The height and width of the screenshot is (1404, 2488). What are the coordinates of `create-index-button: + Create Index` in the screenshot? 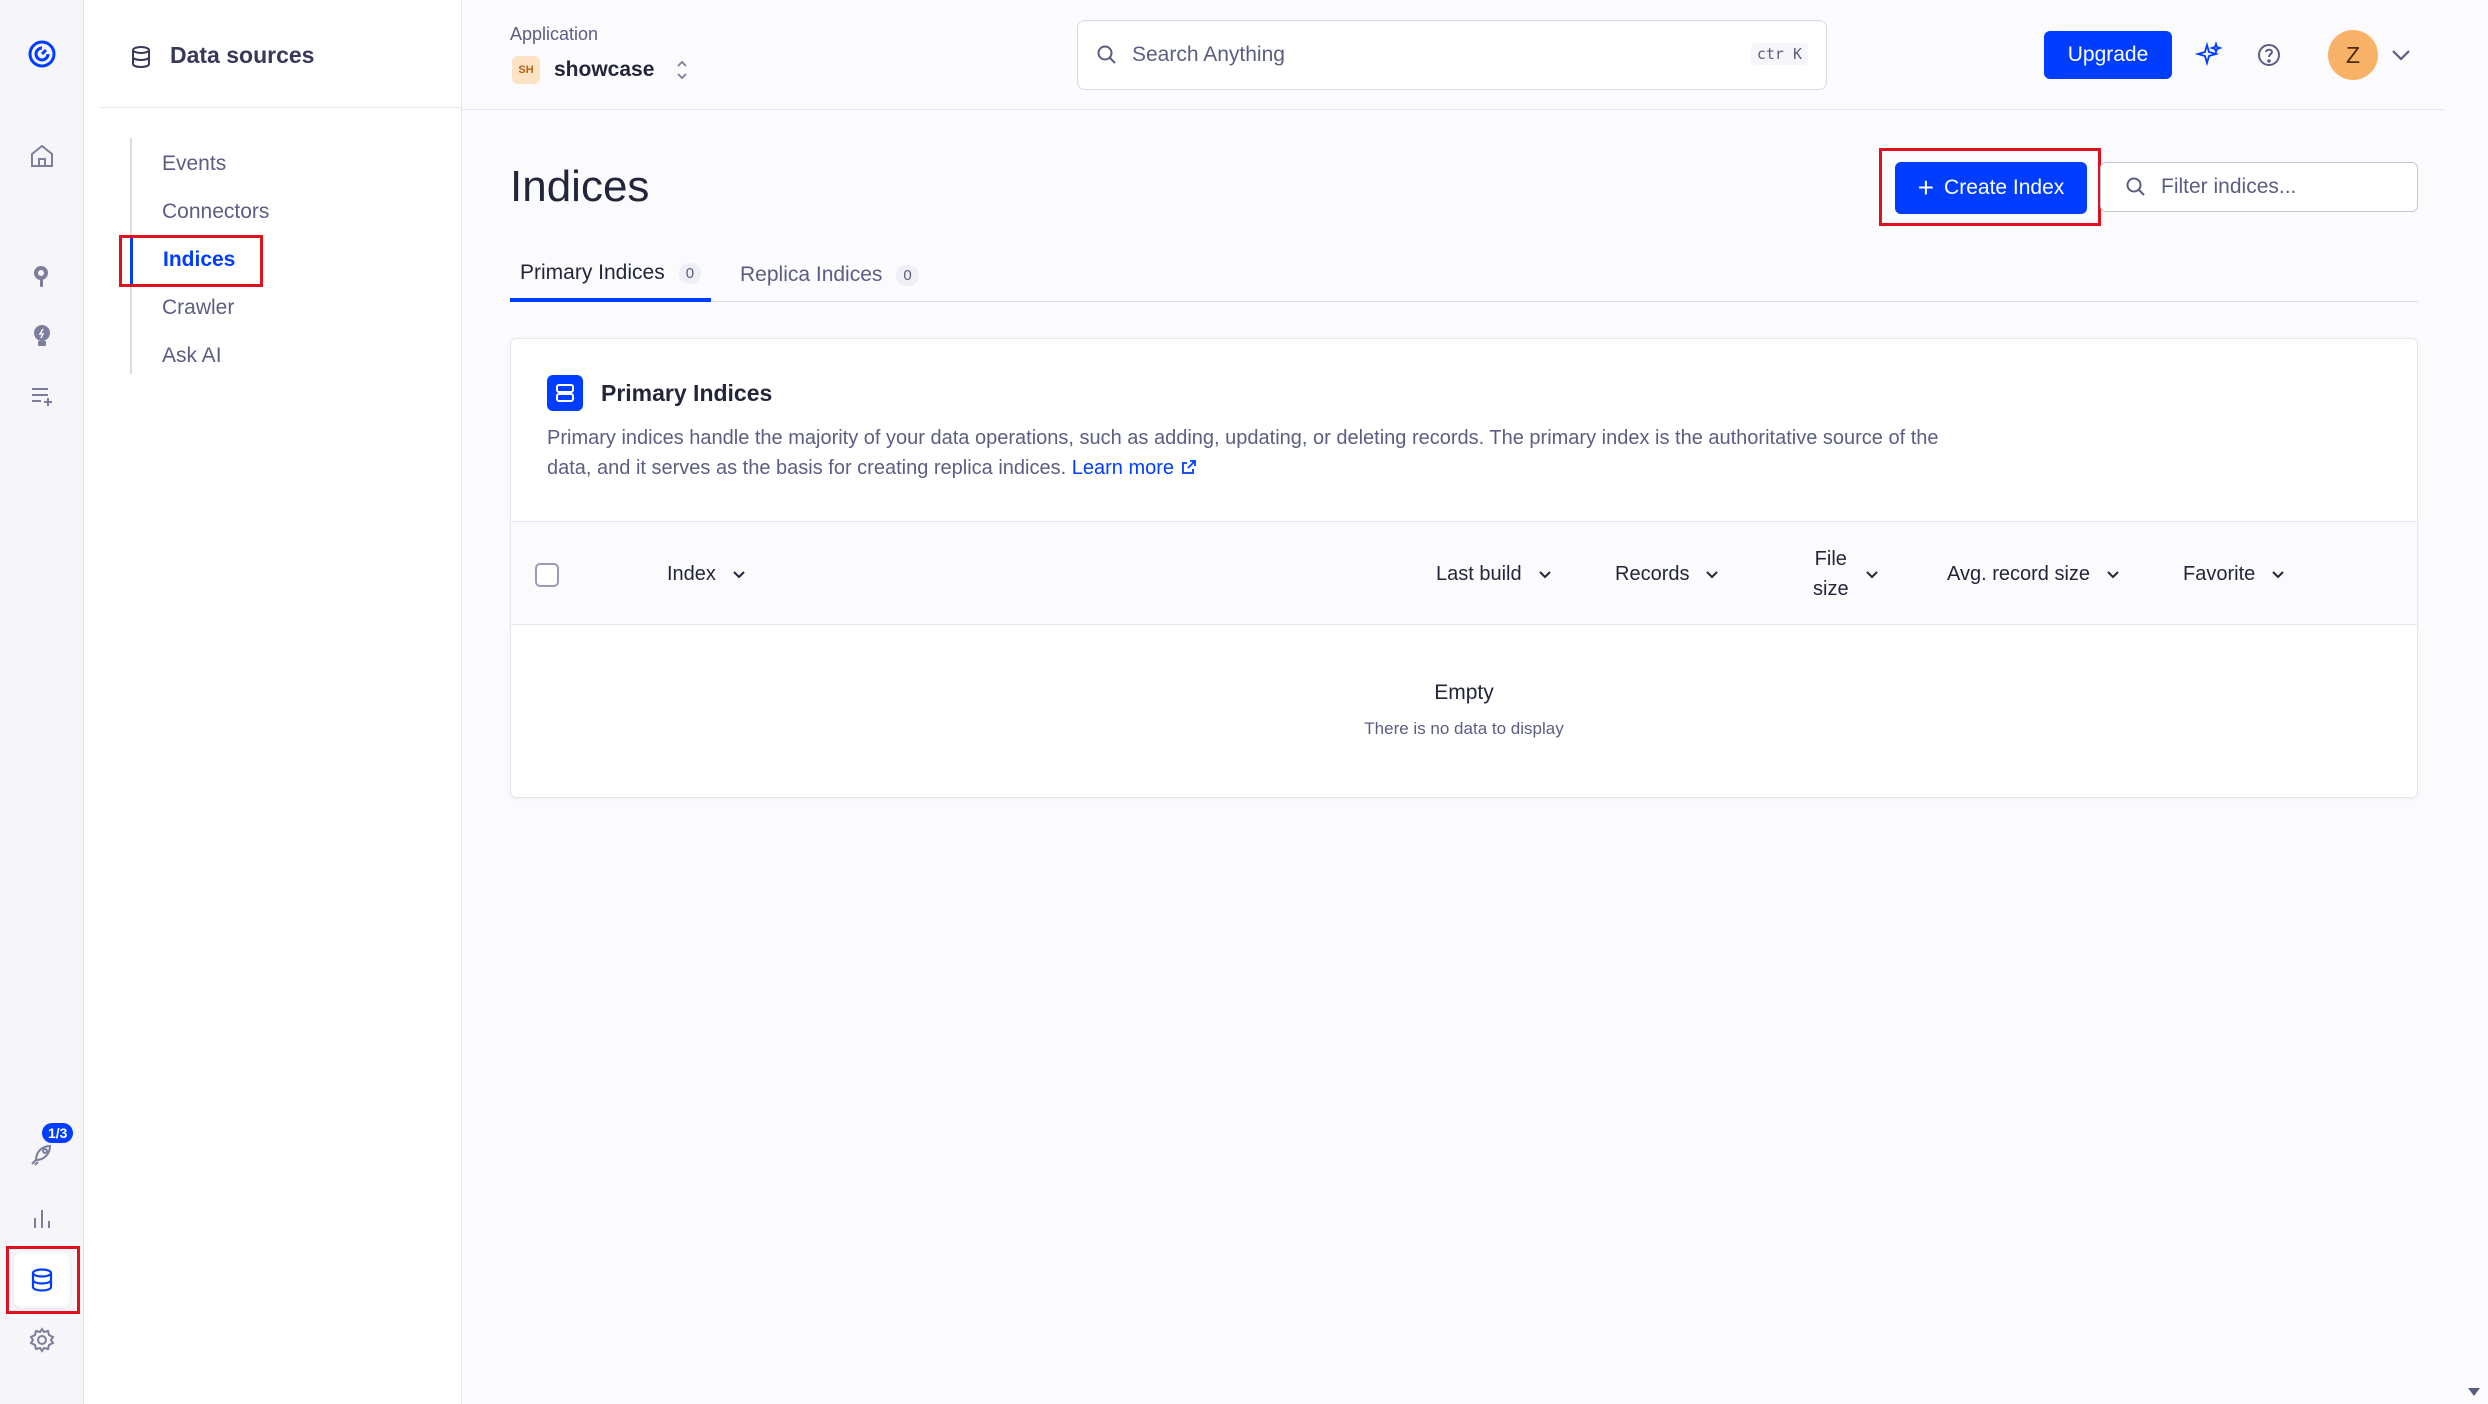 It's located at (1991, 188).